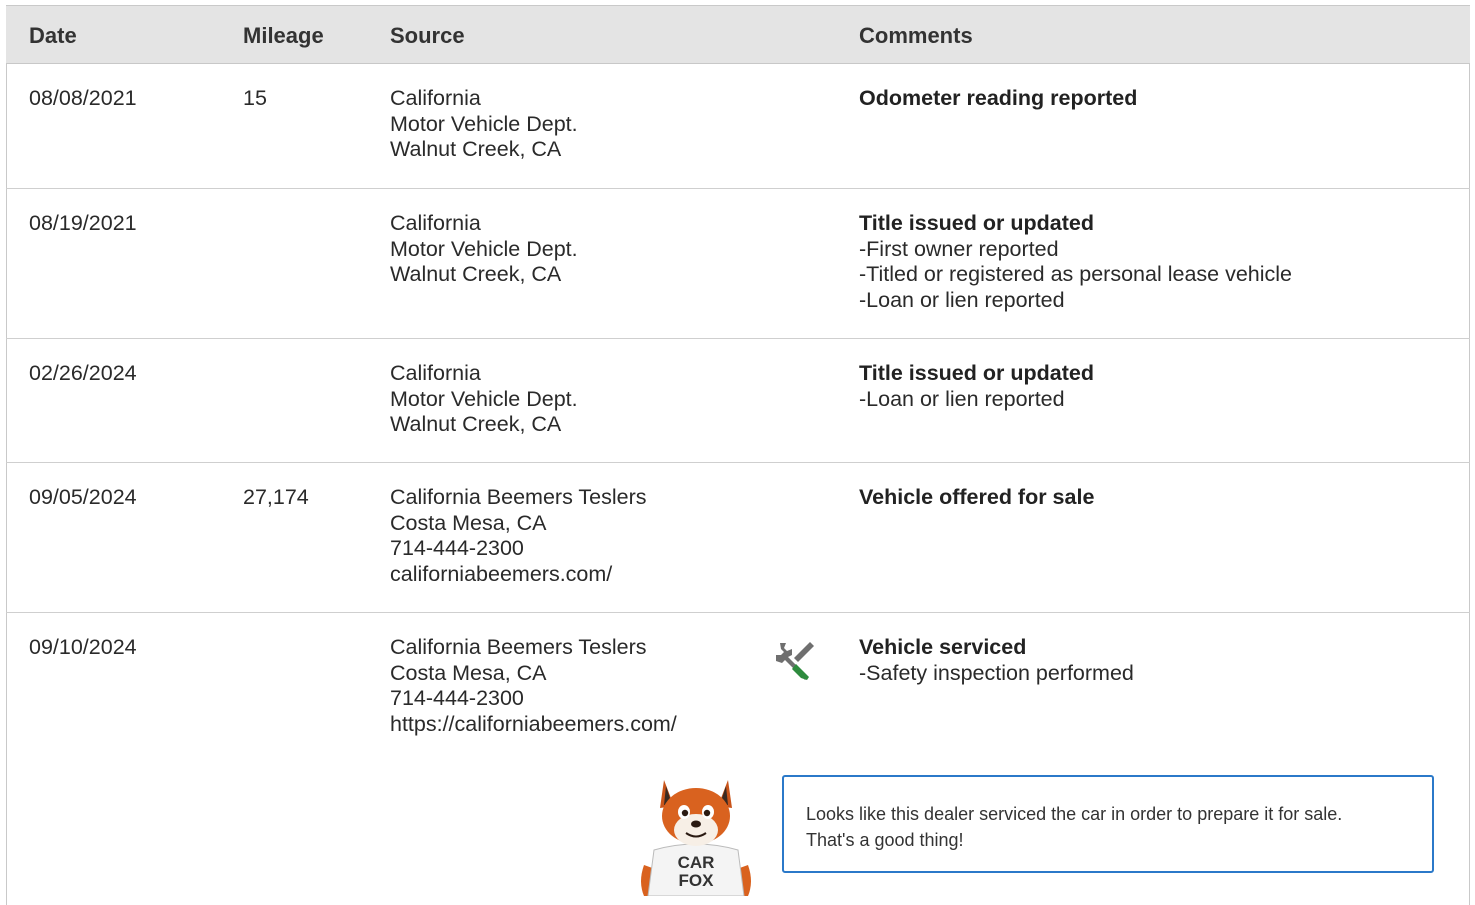  I want to click on row-date: 09/10/2024, so click(83, 647).